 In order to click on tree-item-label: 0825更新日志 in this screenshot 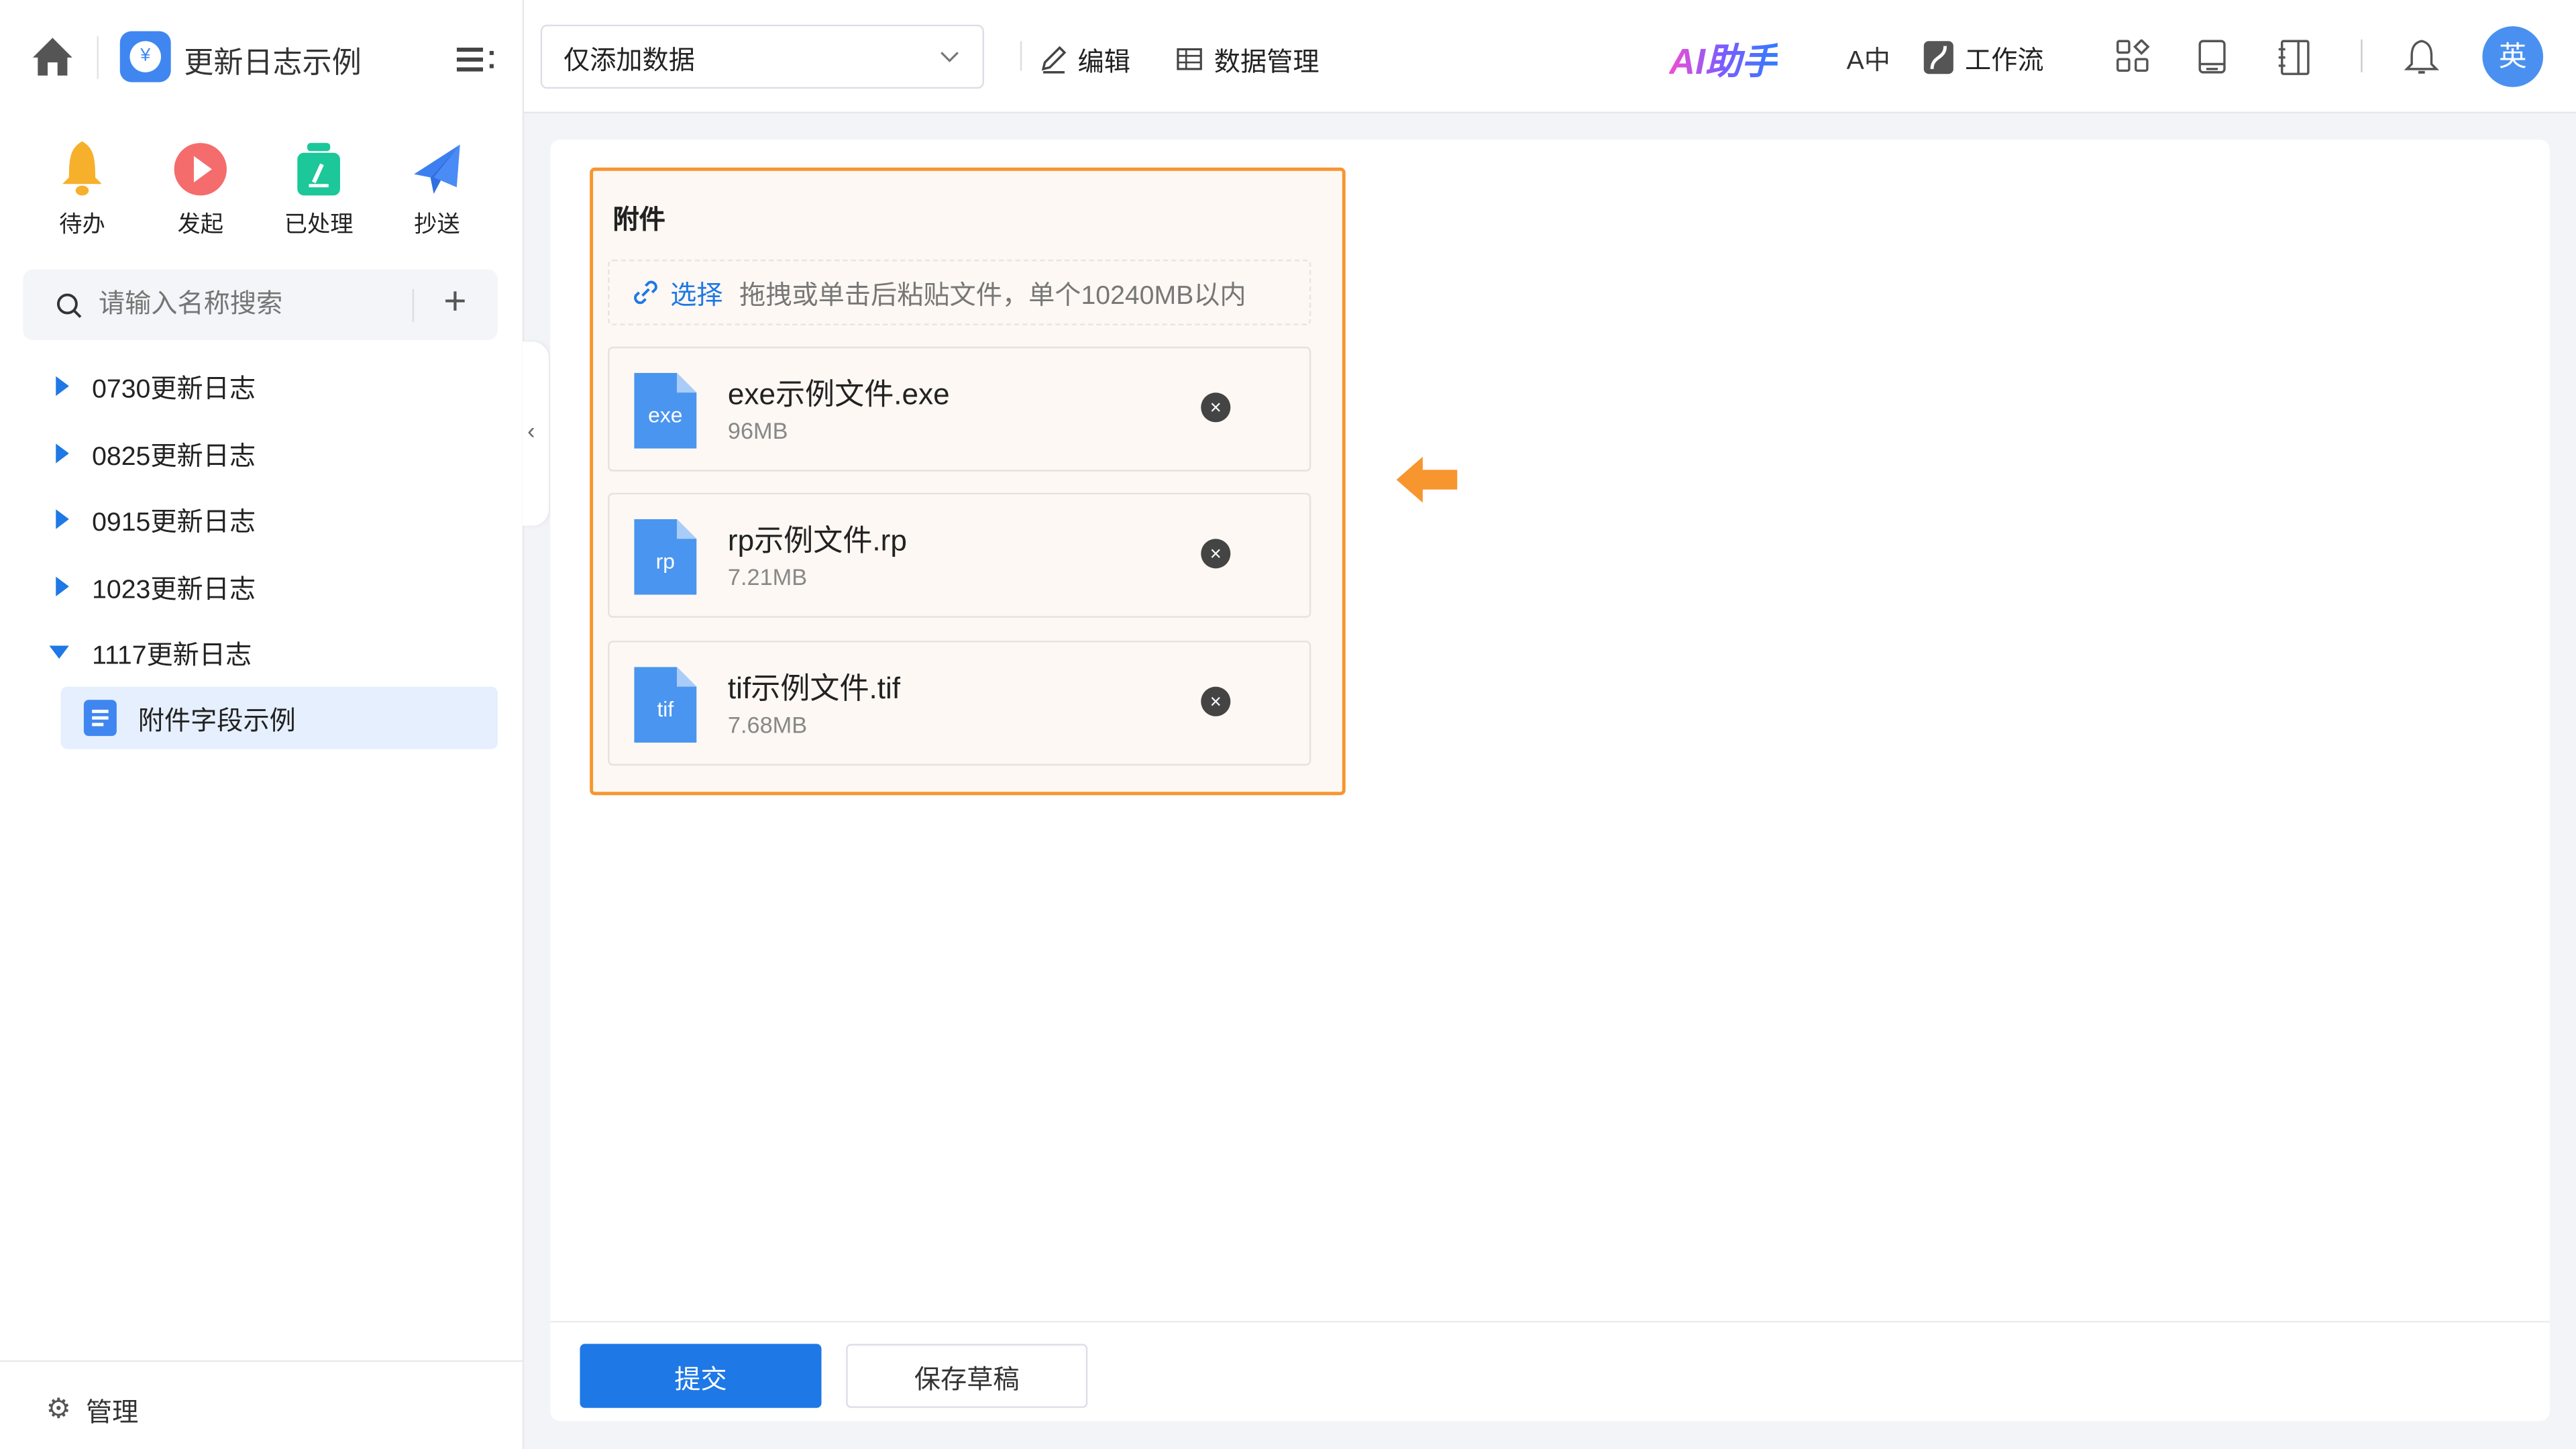, I will do `click(174, 457)`.